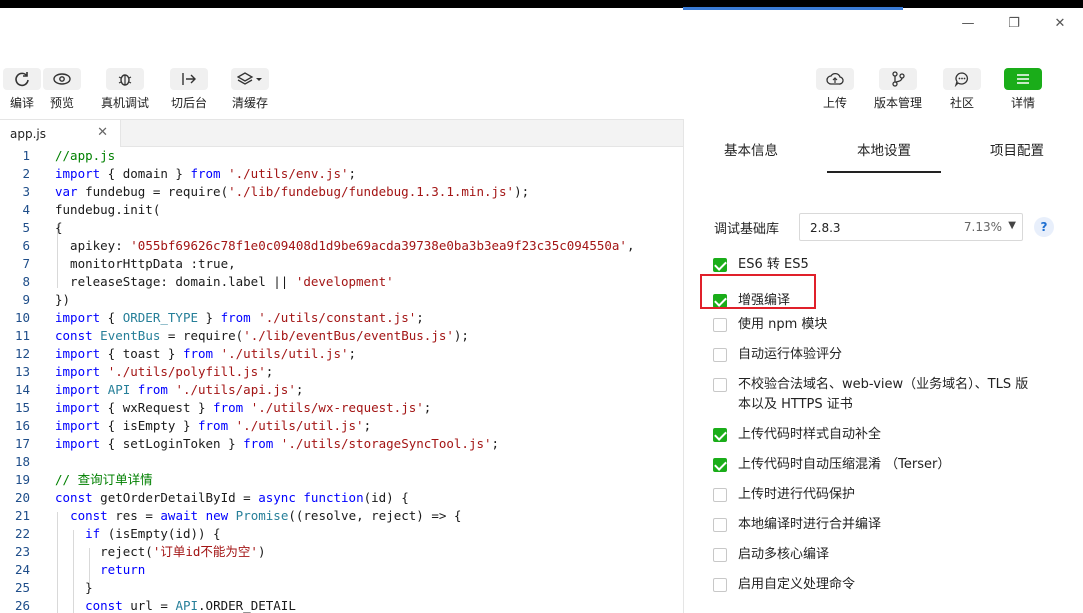 The width and height of the screenshot is (1083, 613). I want to click on line-number: 3, so click(26, 191).